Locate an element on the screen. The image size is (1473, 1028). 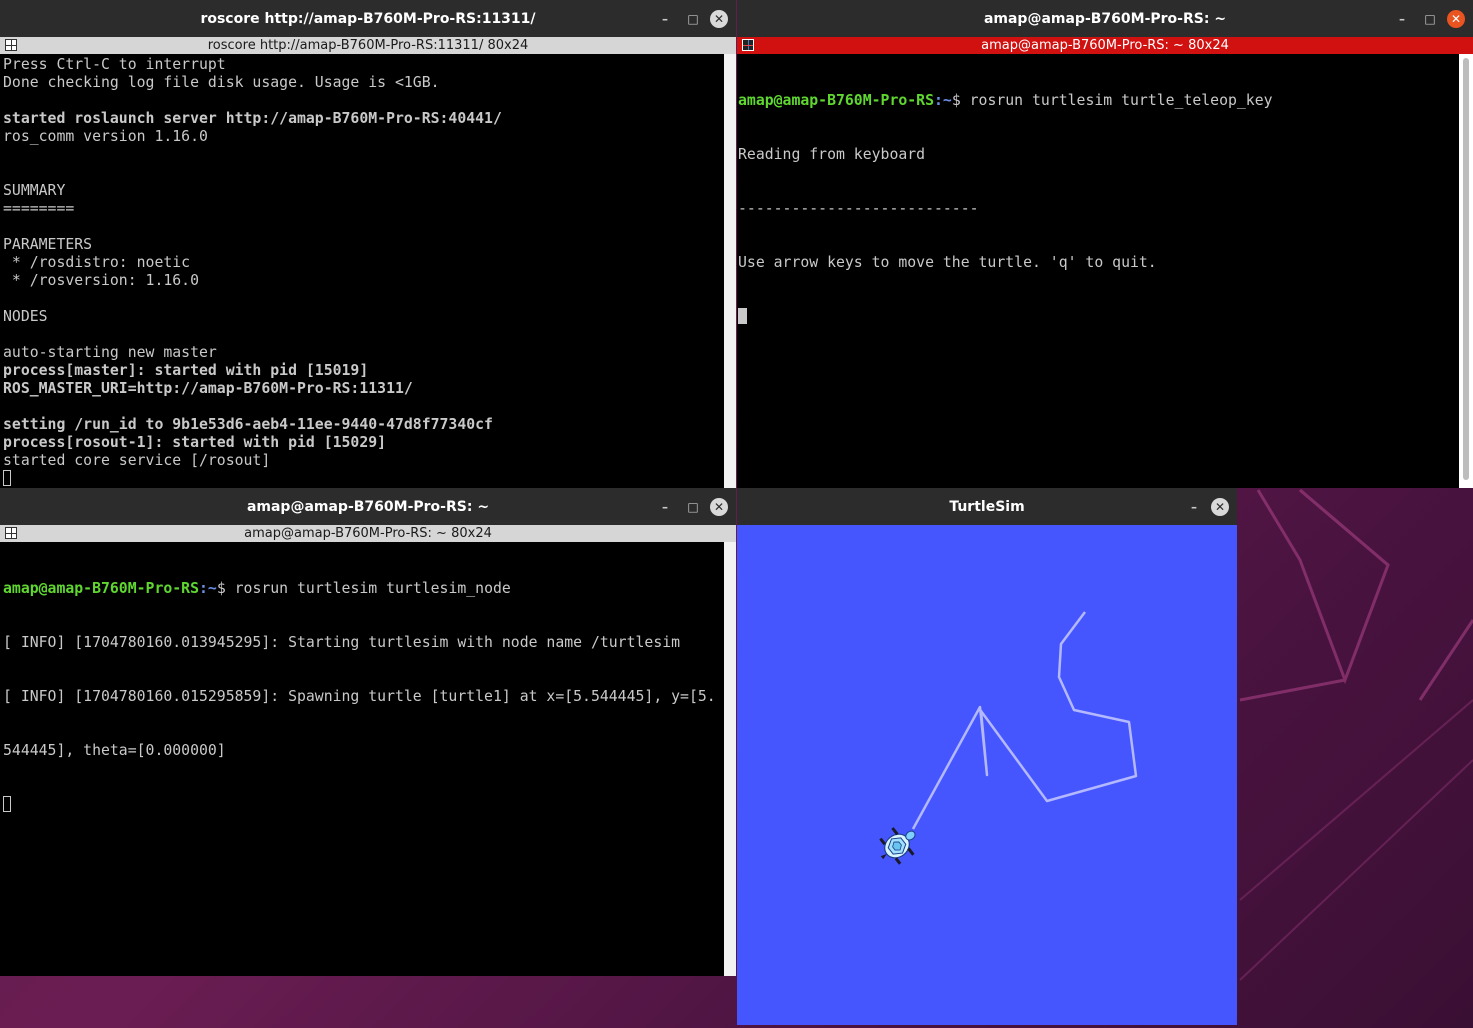
scrollbar-thumb is located at coordinates (1466, 269).